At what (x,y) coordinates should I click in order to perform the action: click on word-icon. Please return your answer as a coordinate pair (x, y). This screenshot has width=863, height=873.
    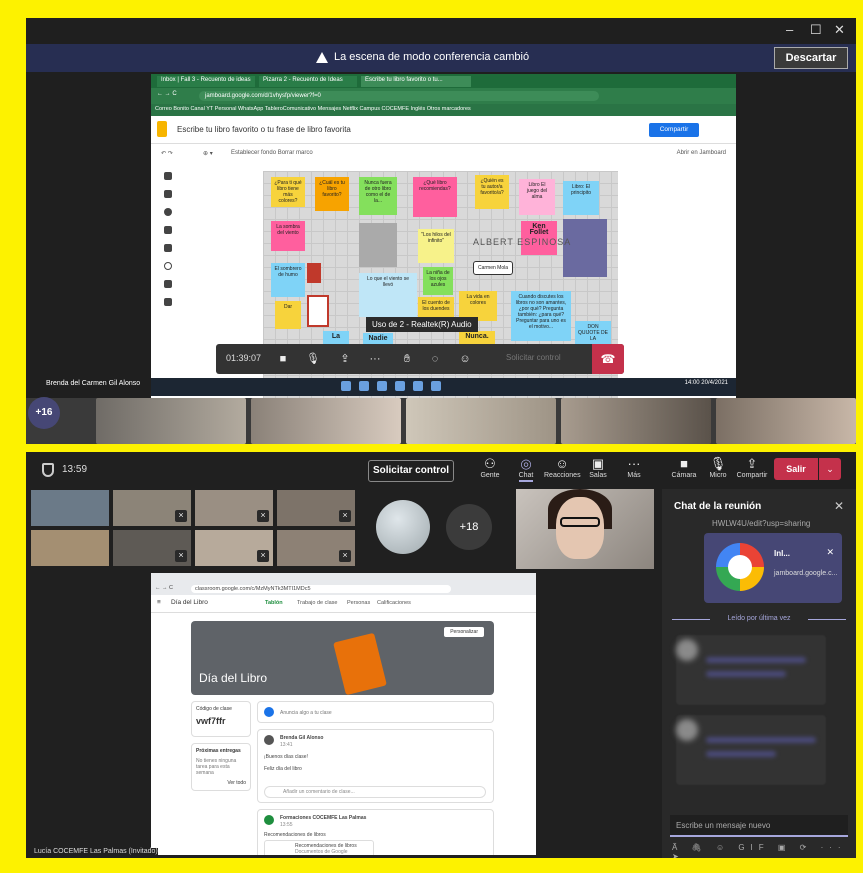
    Looking at the image, I should click on (436, 386).